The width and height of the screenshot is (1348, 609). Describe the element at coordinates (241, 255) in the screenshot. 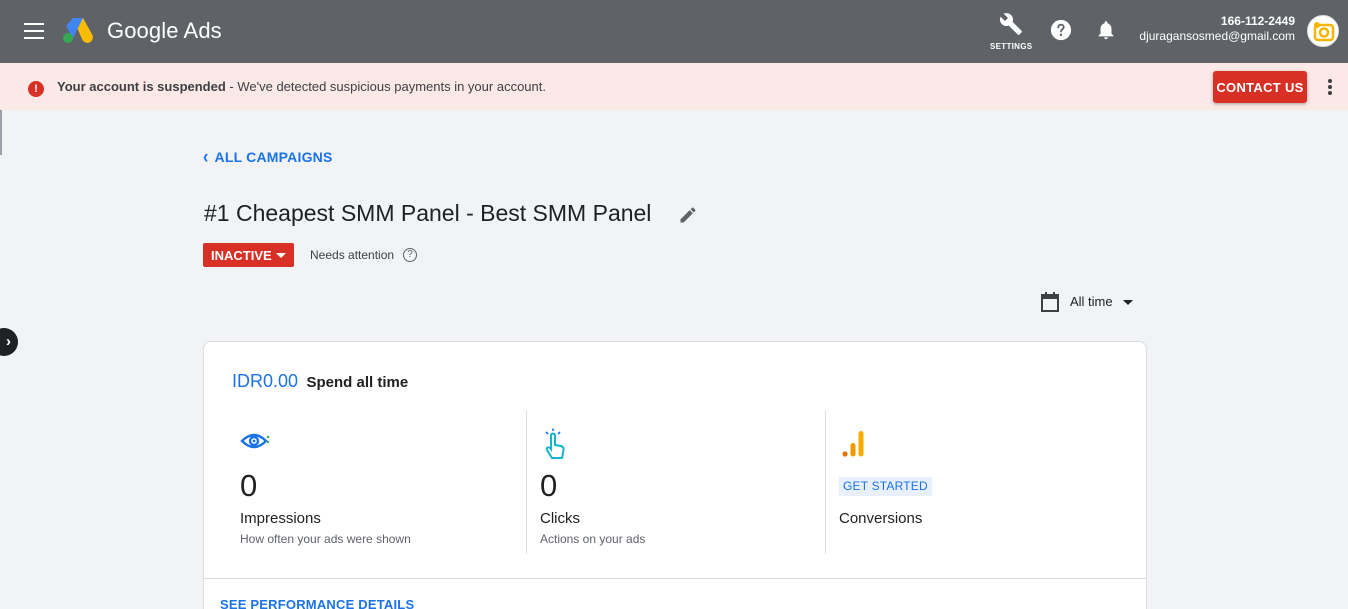

I see `status-label: INACTIVE` at that location.